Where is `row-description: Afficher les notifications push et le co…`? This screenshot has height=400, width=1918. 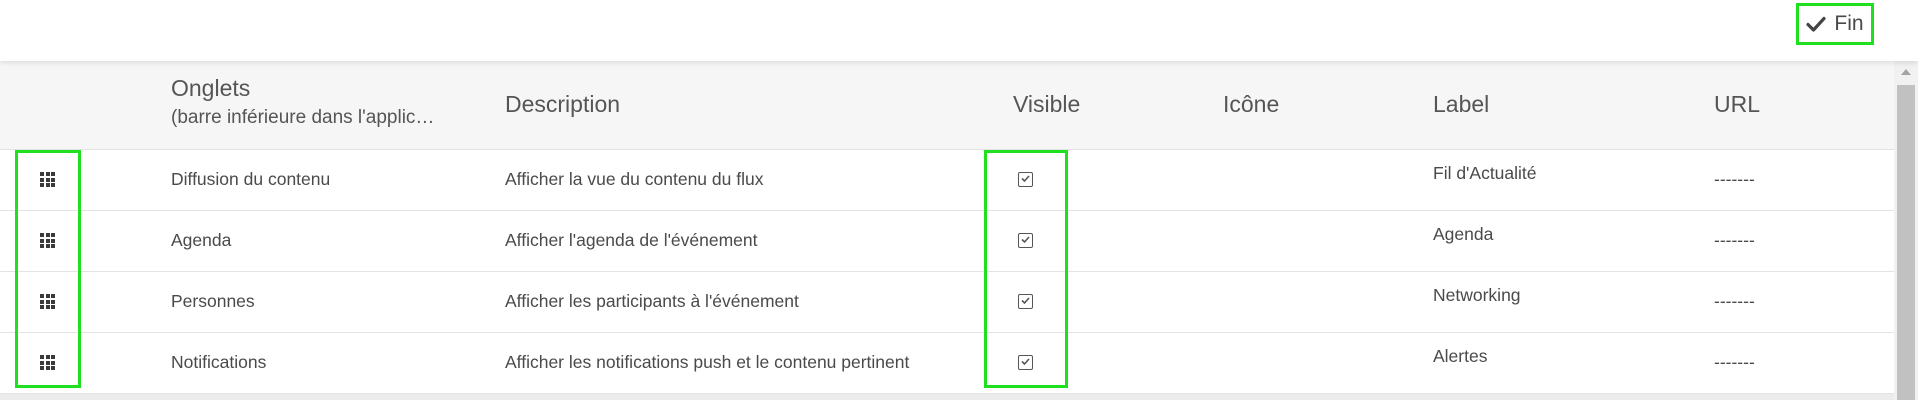 row-description: Afficher les notifications push et le co… is located at coordinates (707, 362).